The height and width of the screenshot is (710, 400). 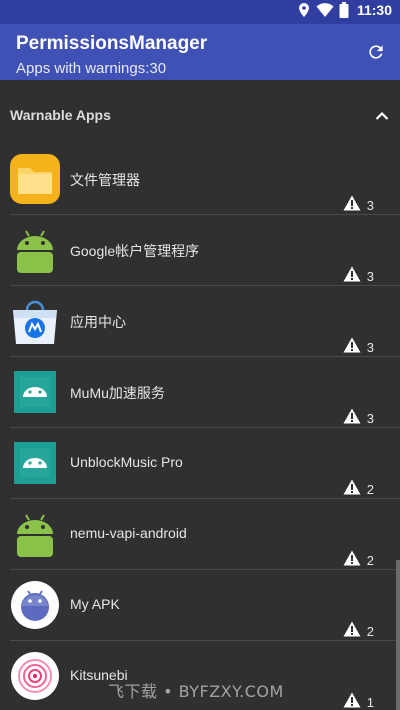 What do you see at coordinates (374, 10) in the screenshot?
I see `status-time: 11:30` at bounding box center [374, 10].